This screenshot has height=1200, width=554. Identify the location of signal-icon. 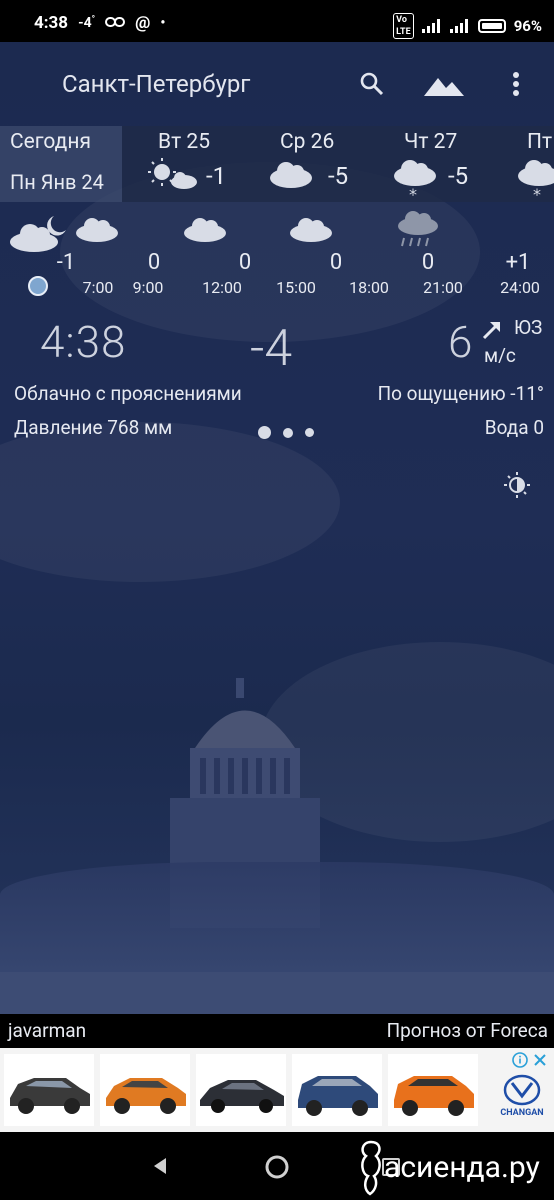
(459, 26).